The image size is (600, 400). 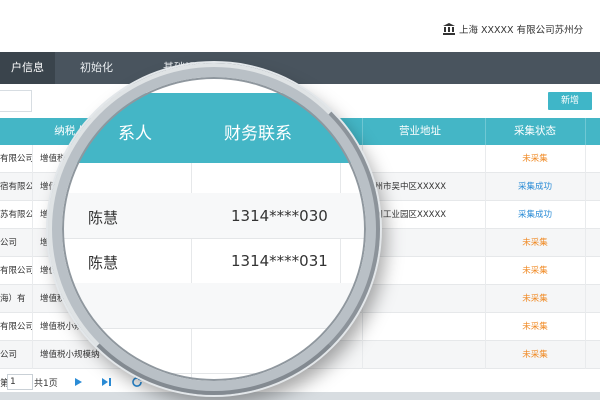 I want to click on search-input, so click(x=16, y=101).